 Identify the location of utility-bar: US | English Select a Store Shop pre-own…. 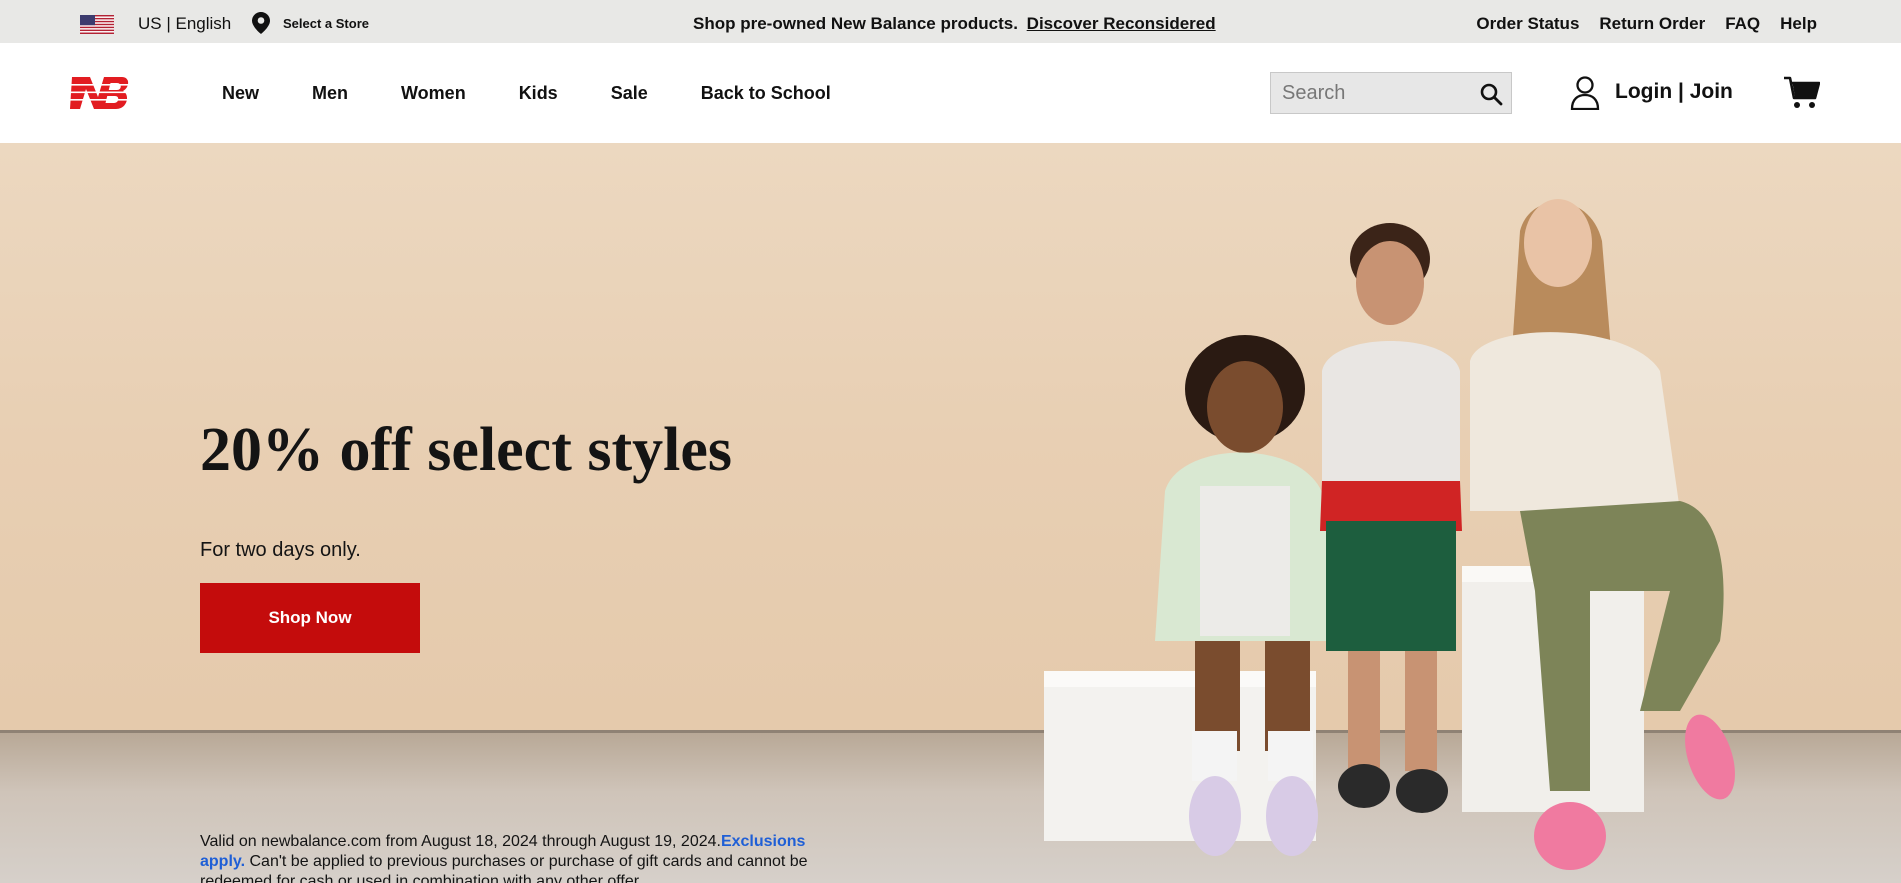
(950, 21).